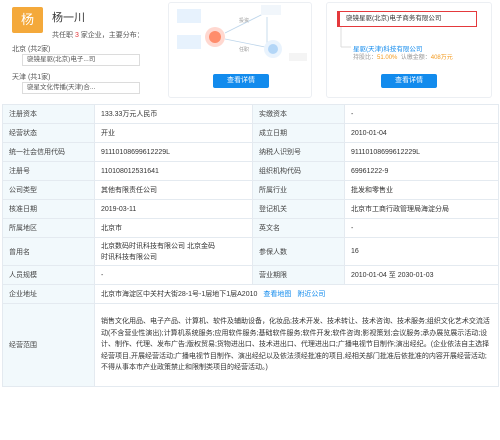 The width and height of the screenshot is (500, 440). I want to click on table-row: 人员规模 - 营业期限 2010-01-04 至 2030-01-03, so click(250, 275).